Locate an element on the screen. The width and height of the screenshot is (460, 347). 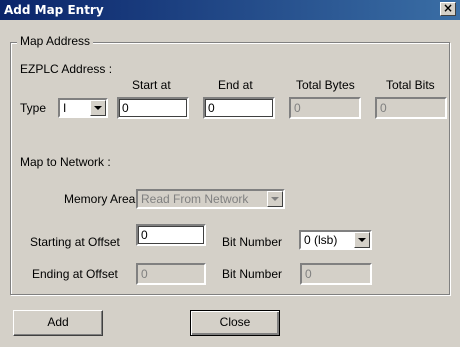
bit-number-label: Bit Number is located at coordinates (252, 242).